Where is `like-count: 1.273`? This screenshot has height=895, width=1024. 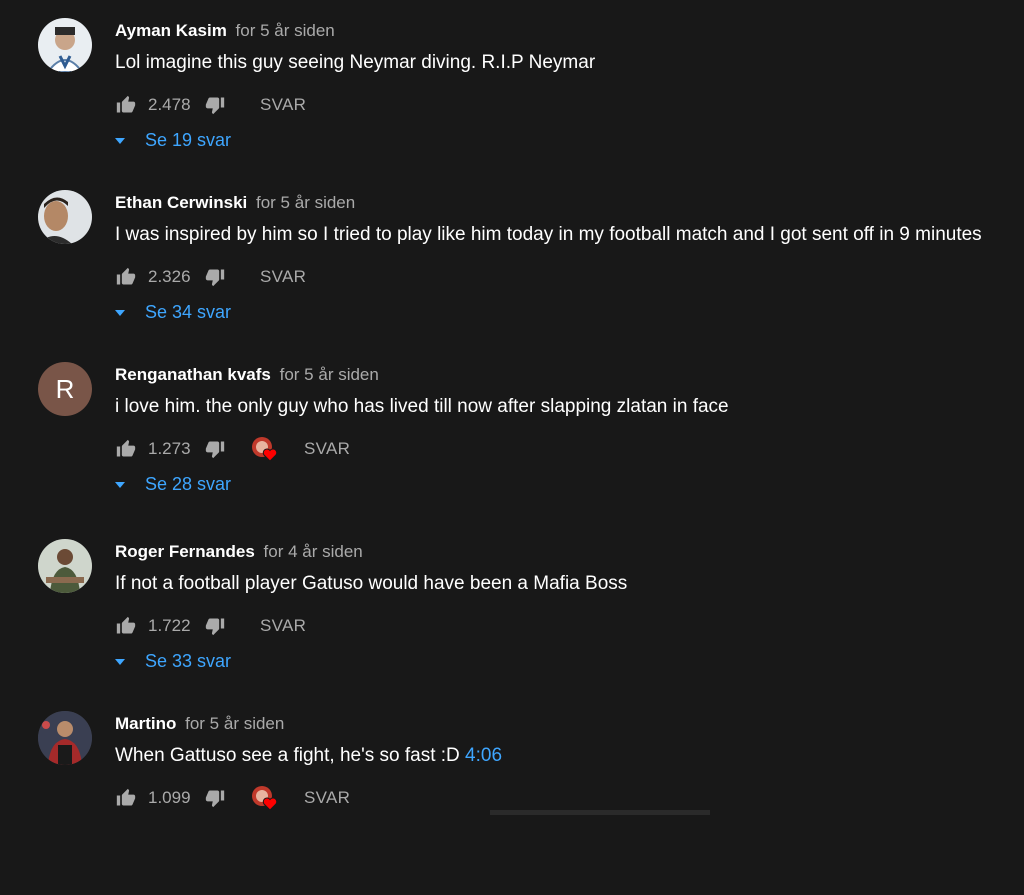 like-count: 1.273 is located at coordinates (169, 448).